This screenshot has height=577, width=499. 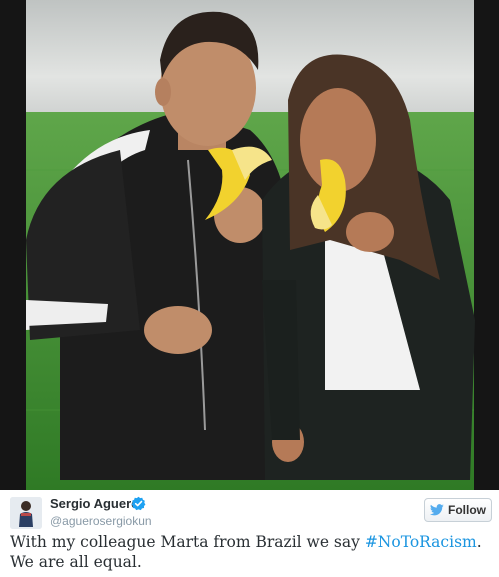 What do you see at coordinates (94, 503) in the screenshot?
I see `author-name: Sergio Aguero` at bounding box center [94, 503].